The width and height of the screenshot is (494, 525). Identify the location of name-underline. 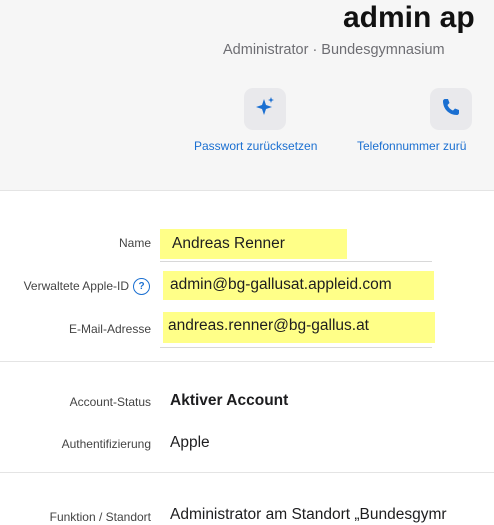
(296, 261).